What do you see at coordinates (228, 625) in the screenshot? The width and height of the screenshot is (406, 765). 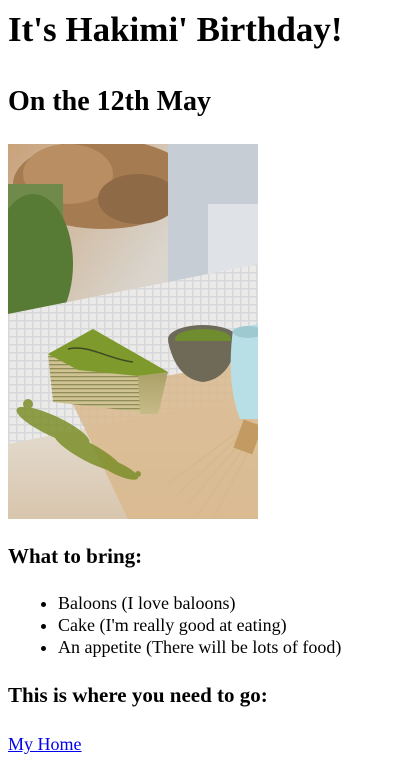 I see `list-item: Cake (I'm really good at eating)` at bounding box center [228, 625].